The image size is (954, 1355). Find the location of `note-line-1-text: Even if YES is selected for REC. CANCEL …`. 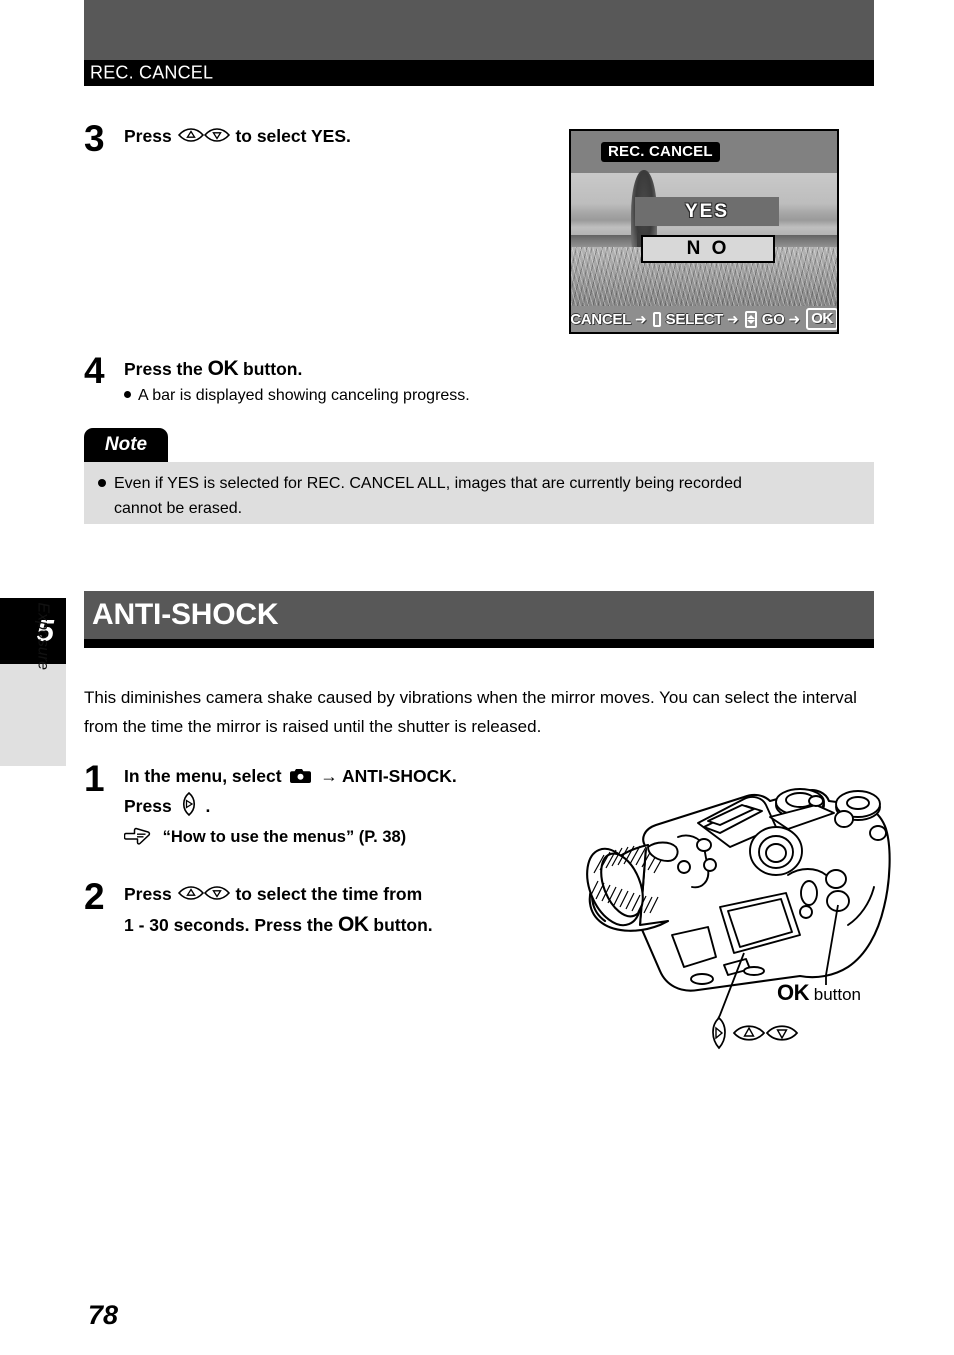

note-line-1-text: Even if YES is selected for REC. CANCEL … is located at coordinates (428, 483).